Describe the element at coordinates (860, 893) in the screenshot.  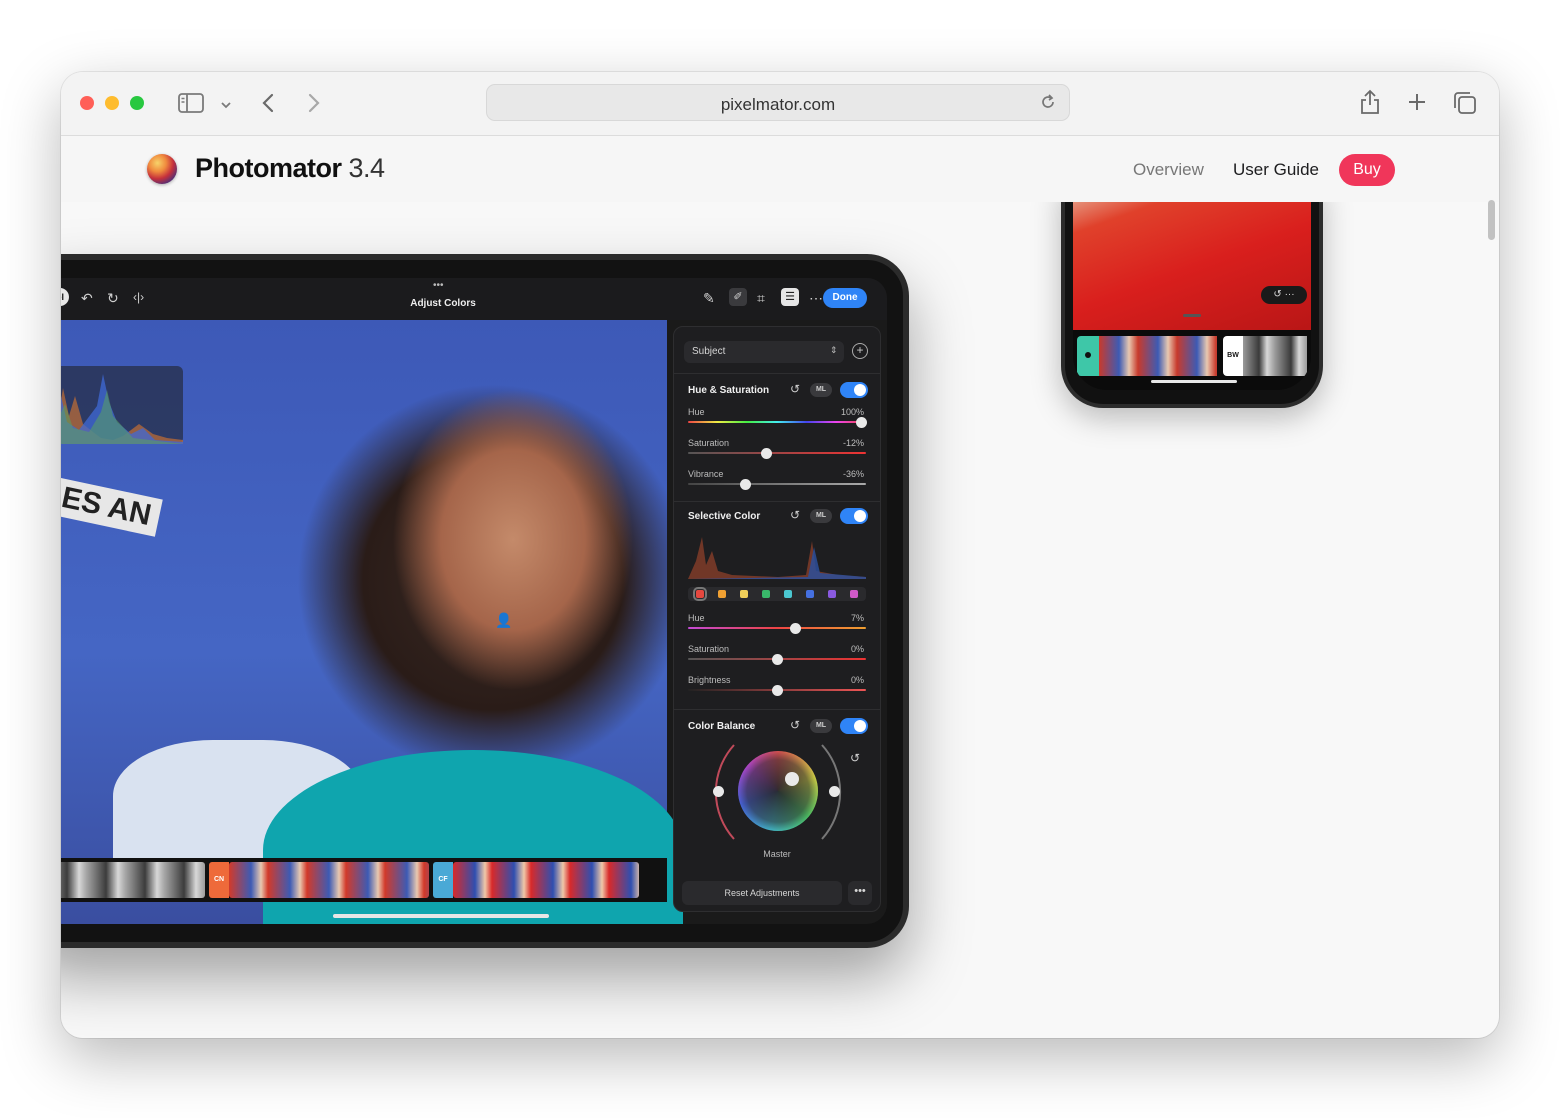
I see `panel-more-button: •••` at that location.